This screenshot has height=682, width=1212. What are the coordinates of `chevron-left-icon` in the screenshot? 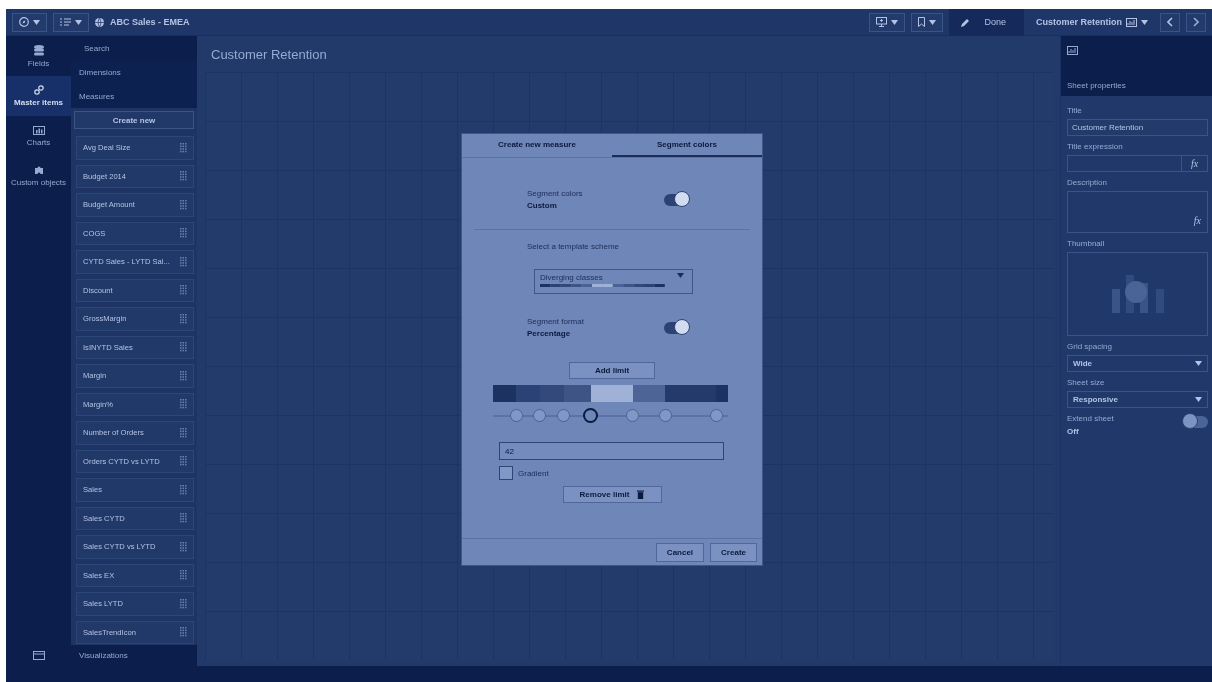 It's located at (1170, 22).